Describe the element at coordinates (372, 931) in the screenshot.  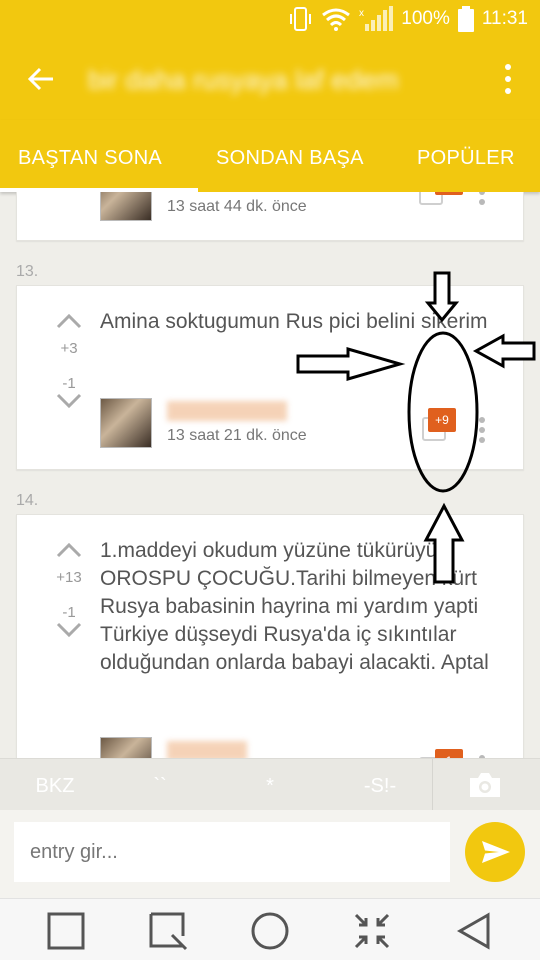
I see `dual-window-icon` at that location.